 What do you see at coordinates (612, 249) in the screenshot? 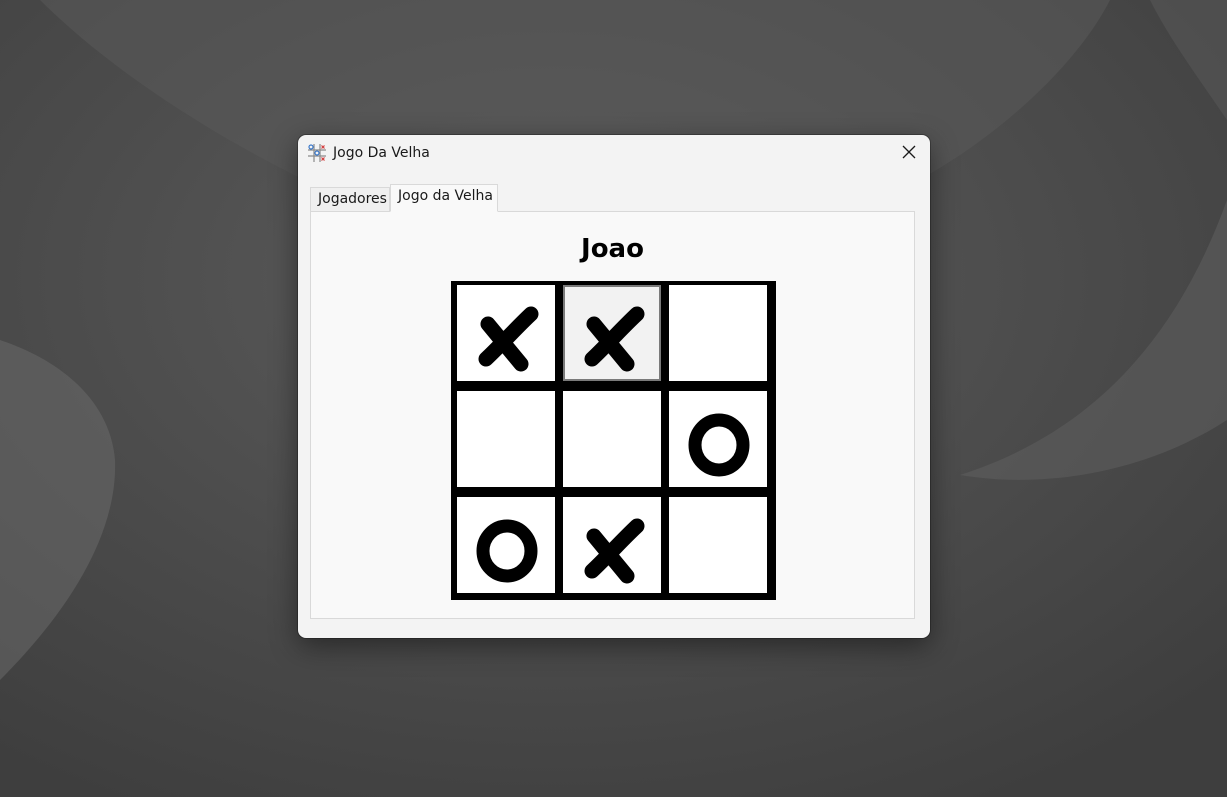
I see `current-player-name: Joao` at bounding box center [612, 249].